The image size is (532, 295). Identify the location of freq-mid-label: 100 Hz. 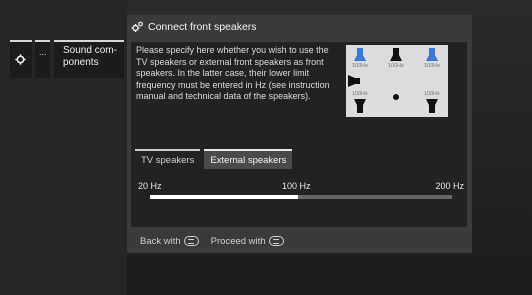
(296, 186).